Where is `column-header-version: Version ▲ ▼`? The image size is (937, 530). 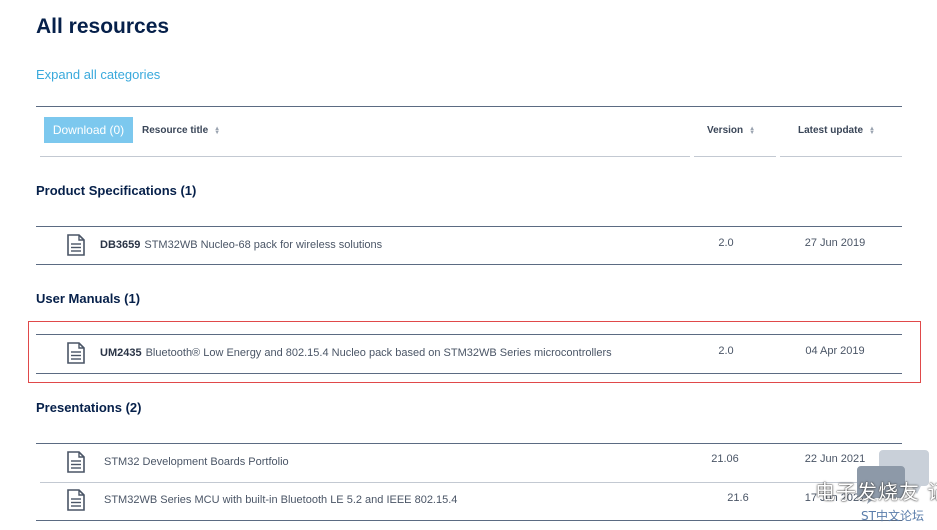 column-header-version: Version ▲ ▼ is located at coordinates (731, 130).